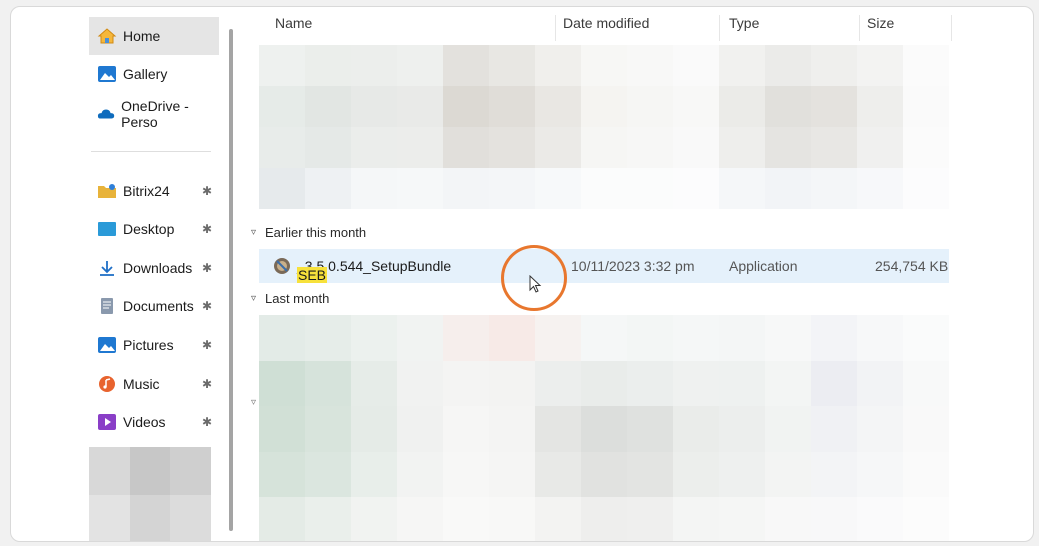 This screenshot has height=546, width=1039. I want to click on sidebar-item-gallery: Gallery, so click(154, 74).